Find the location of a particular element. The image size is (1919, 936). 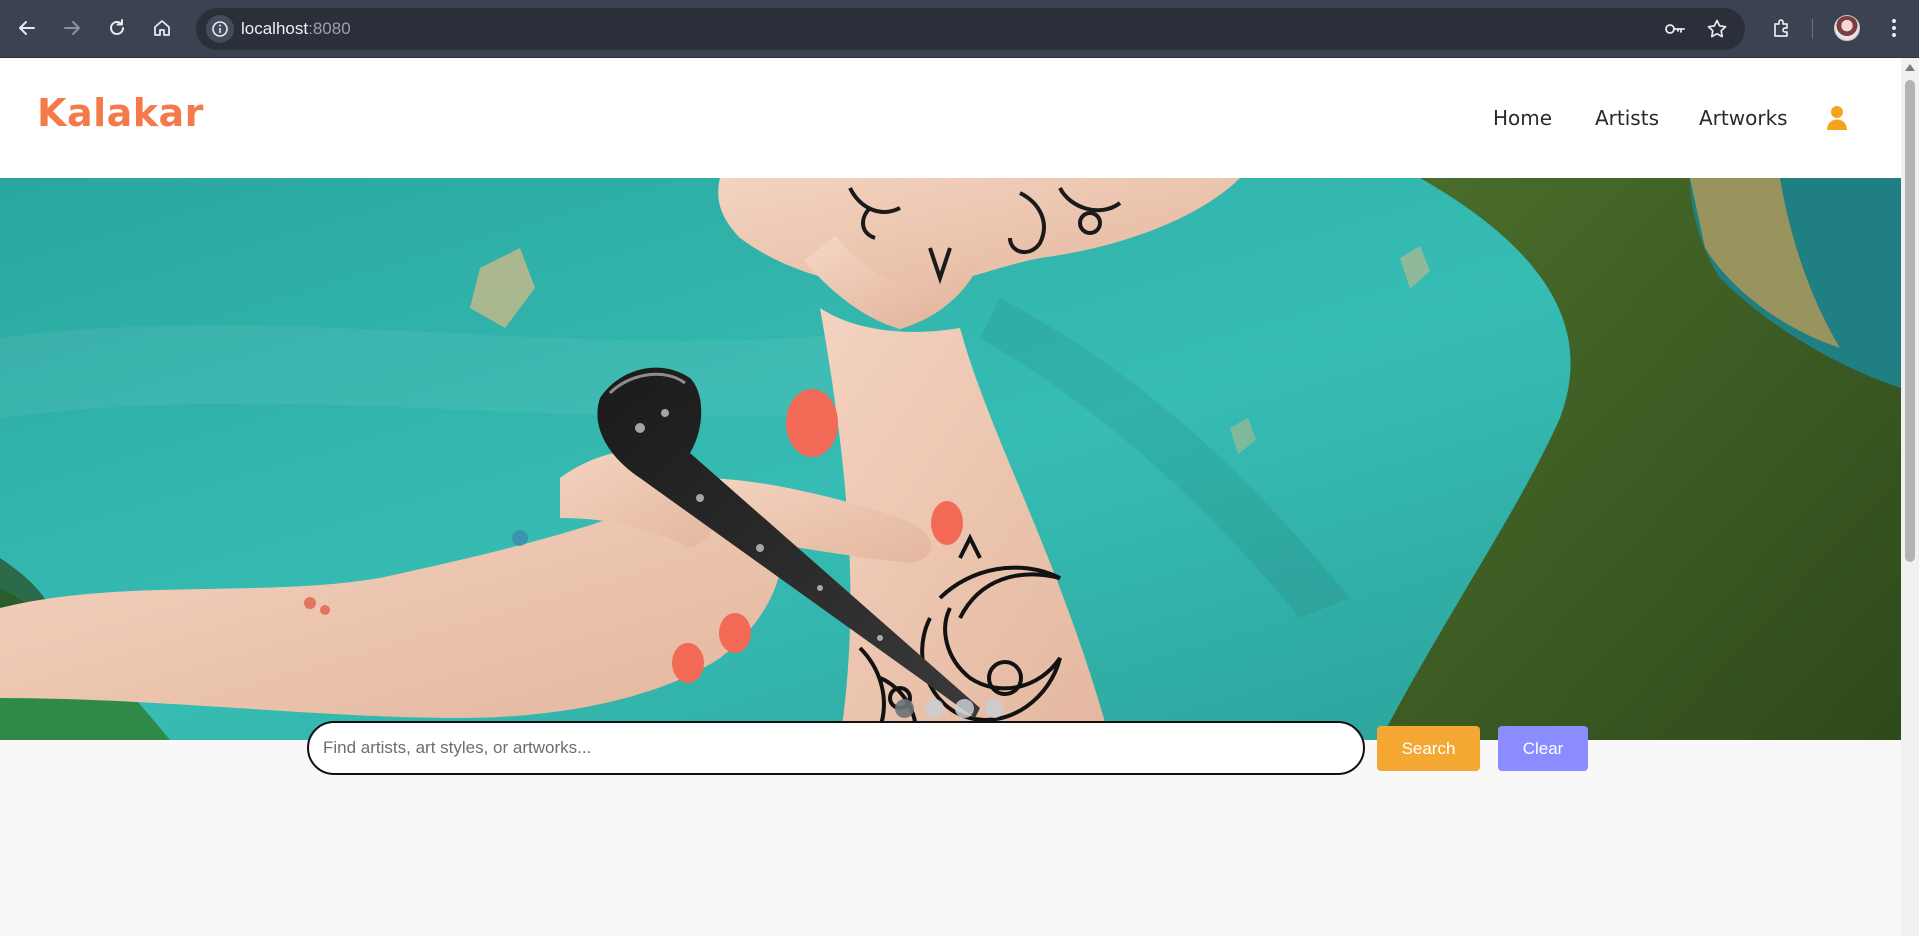

user-icon is located at coordinates (1837, 118).